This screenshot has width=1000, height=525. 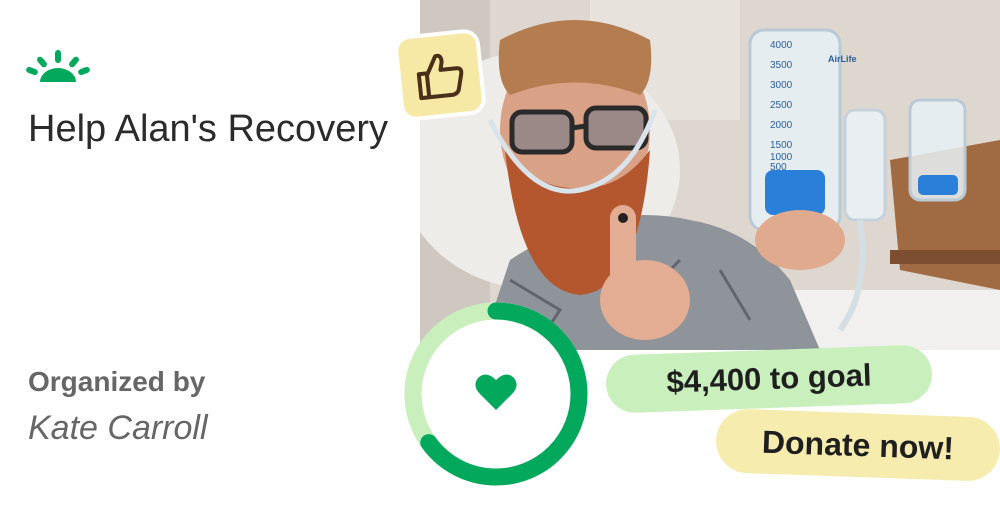 I want to click on goal-remaining-badge: $4,400 to goal, so click(x=769, y=379).